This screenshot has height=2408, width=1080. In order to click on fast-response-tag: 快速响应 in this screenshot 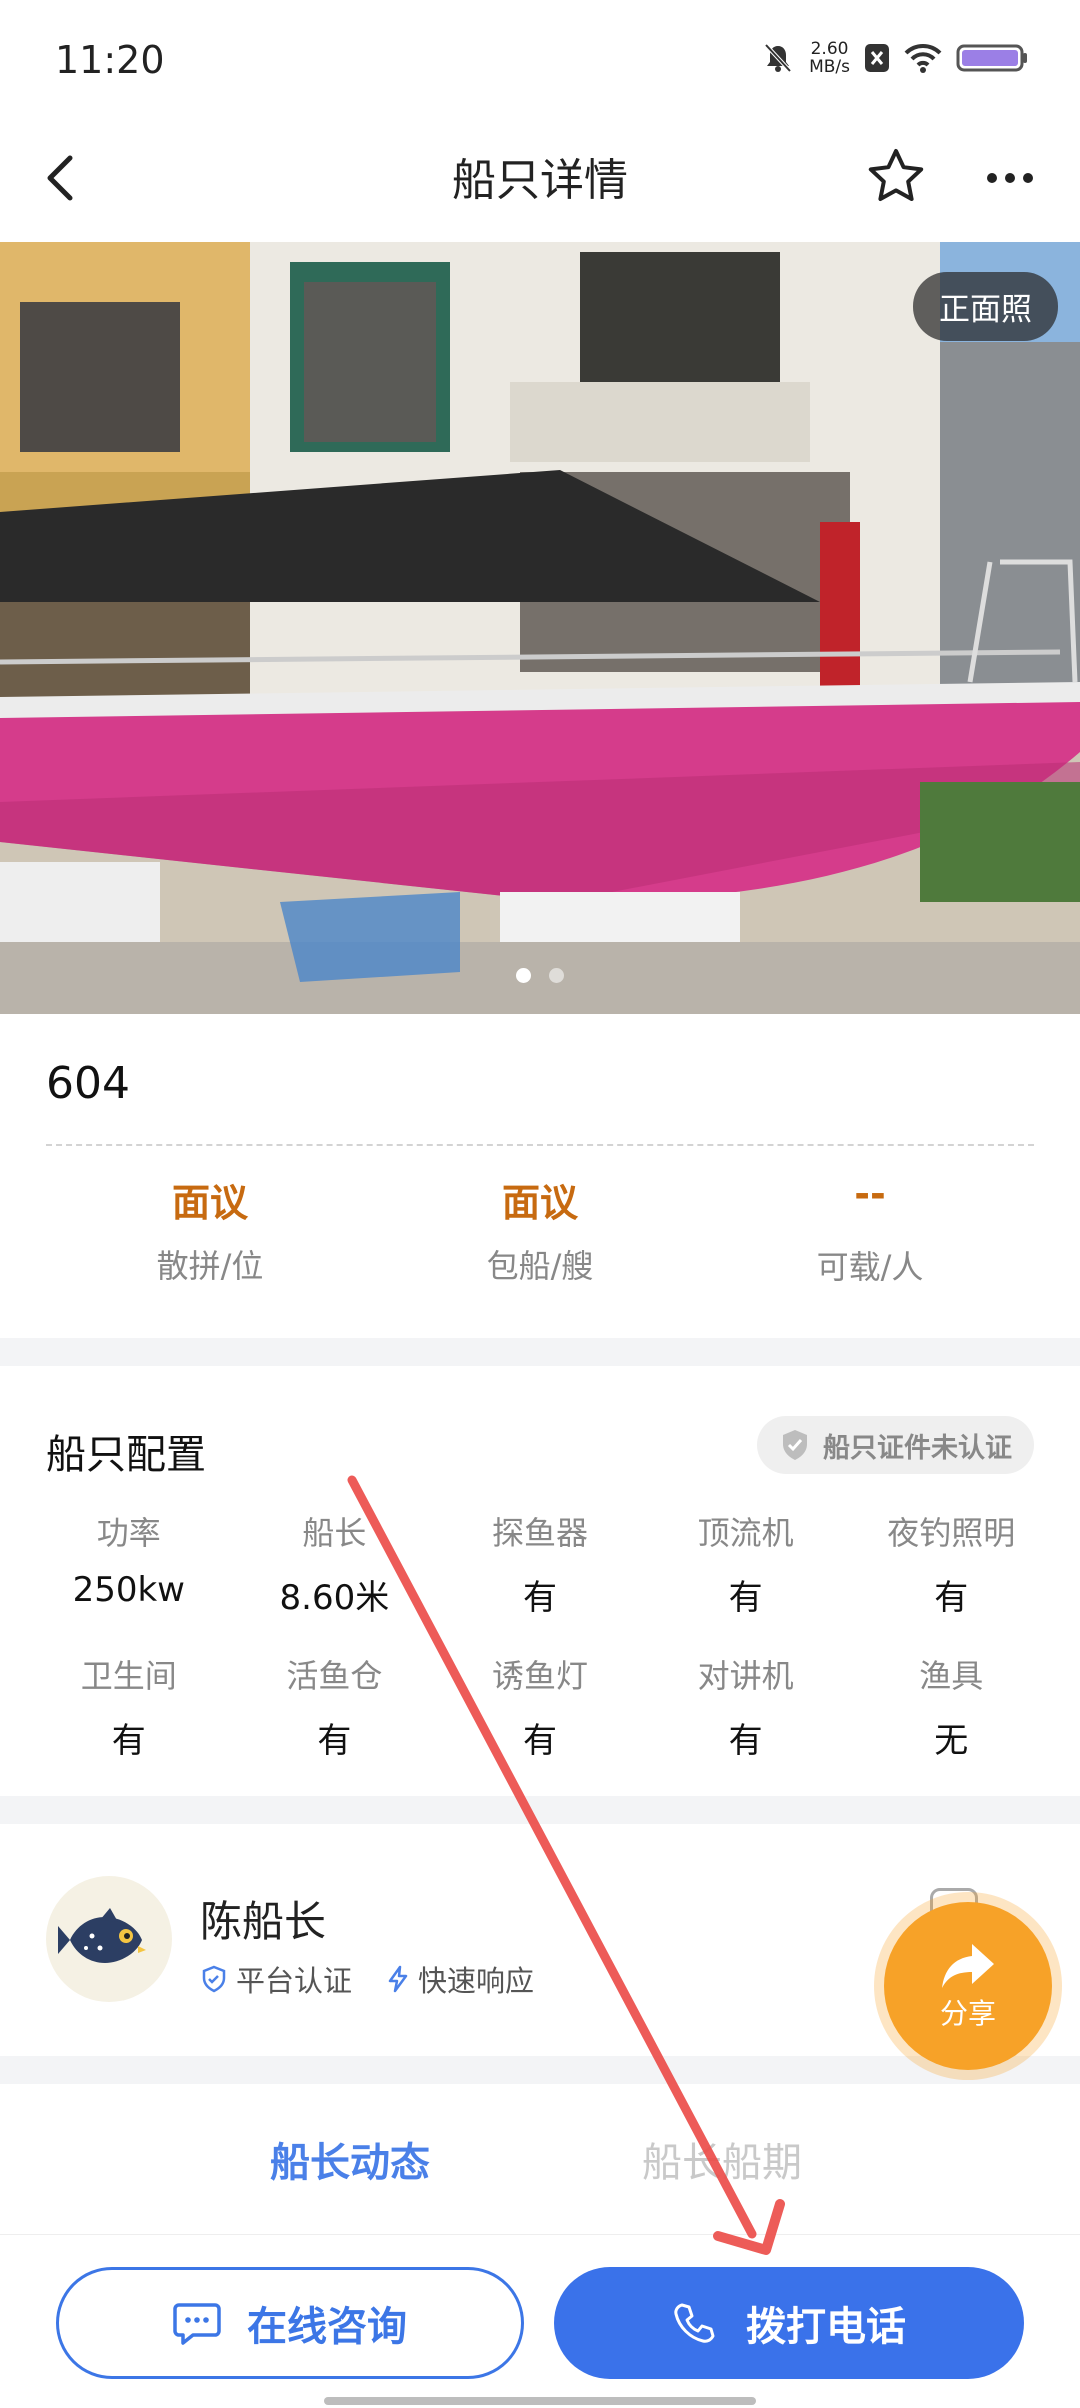, I will do `click(460, 1979)`.